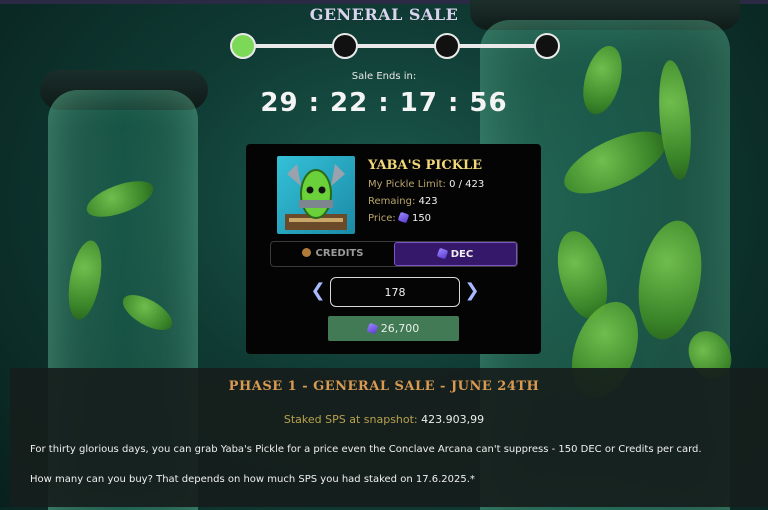 The image size is (768, 510). What do you see at coordinates (350, 419) in the screenshot?
I see `staked-sps-label: Staked SPS at snapshot:` at bounding box center [350, 419].